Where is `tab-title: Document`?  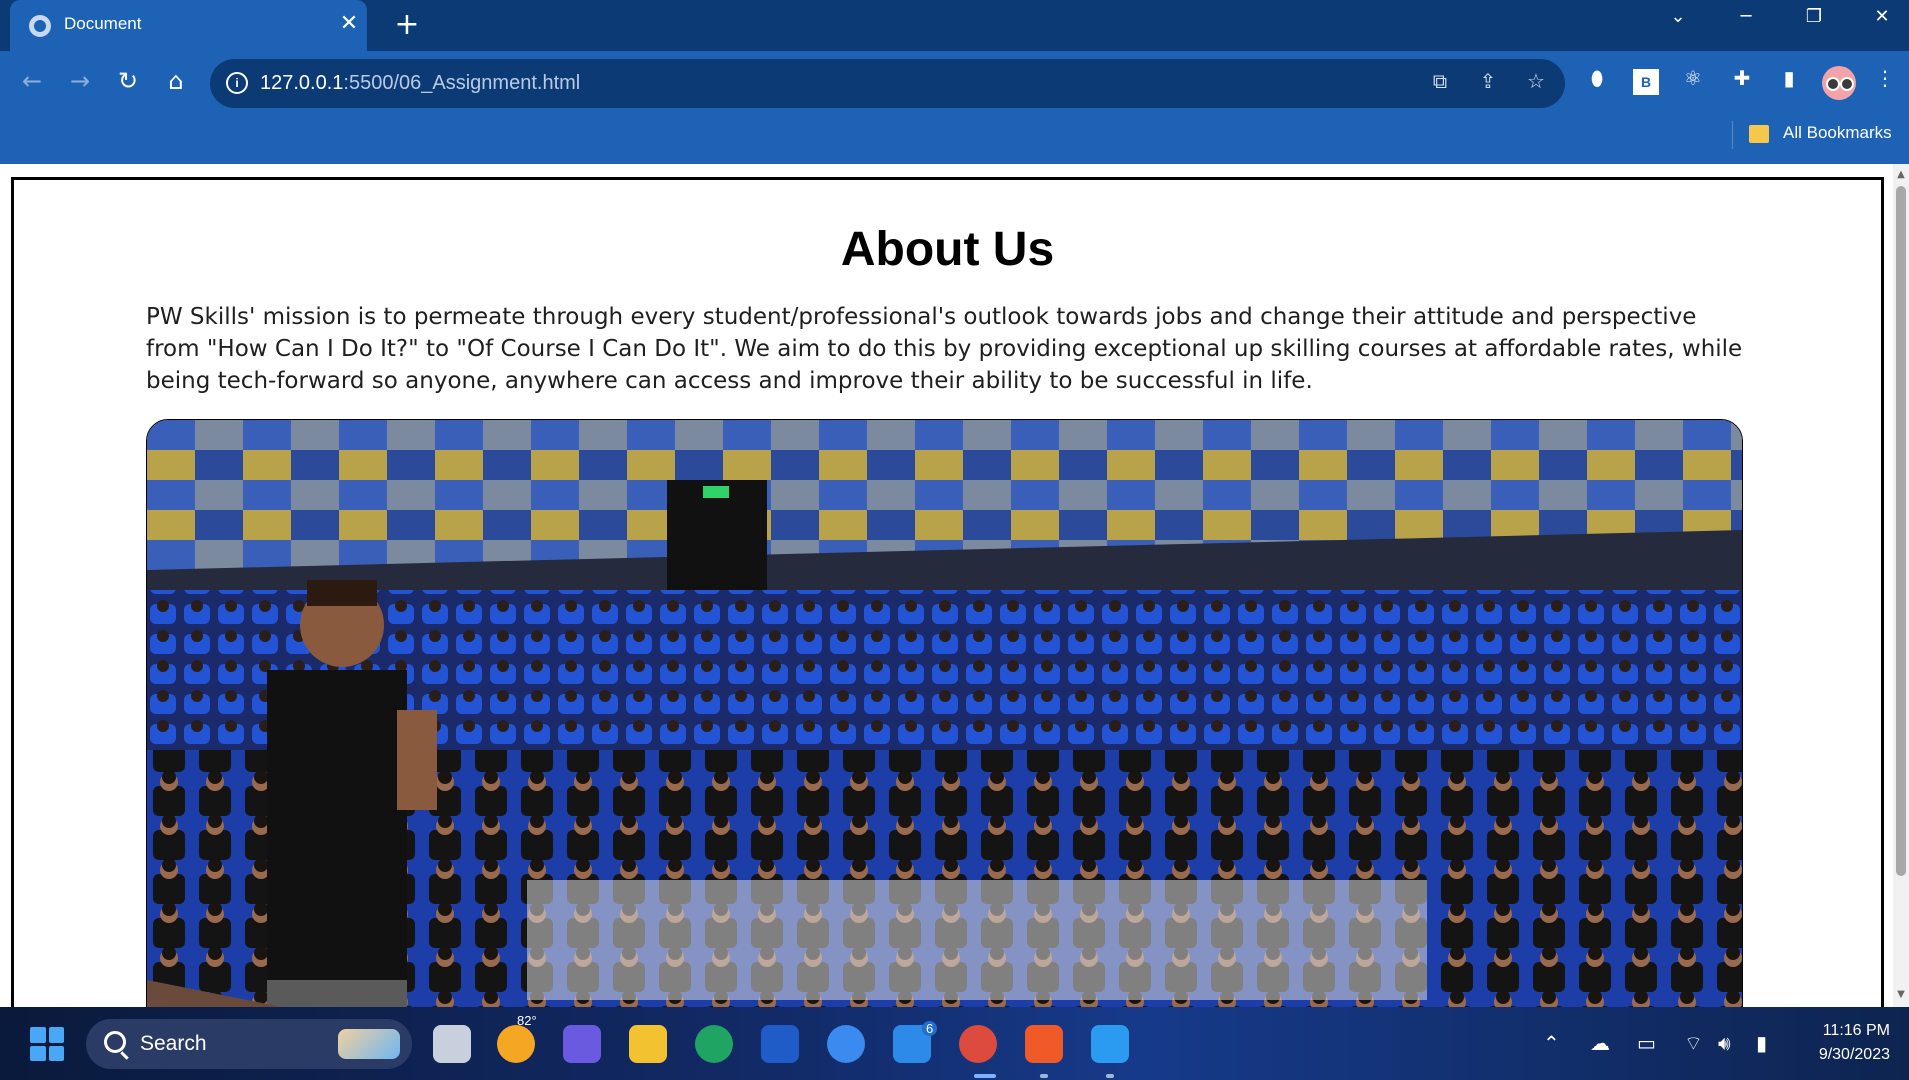
tab-title: Document is located at coordinates (103, 23).